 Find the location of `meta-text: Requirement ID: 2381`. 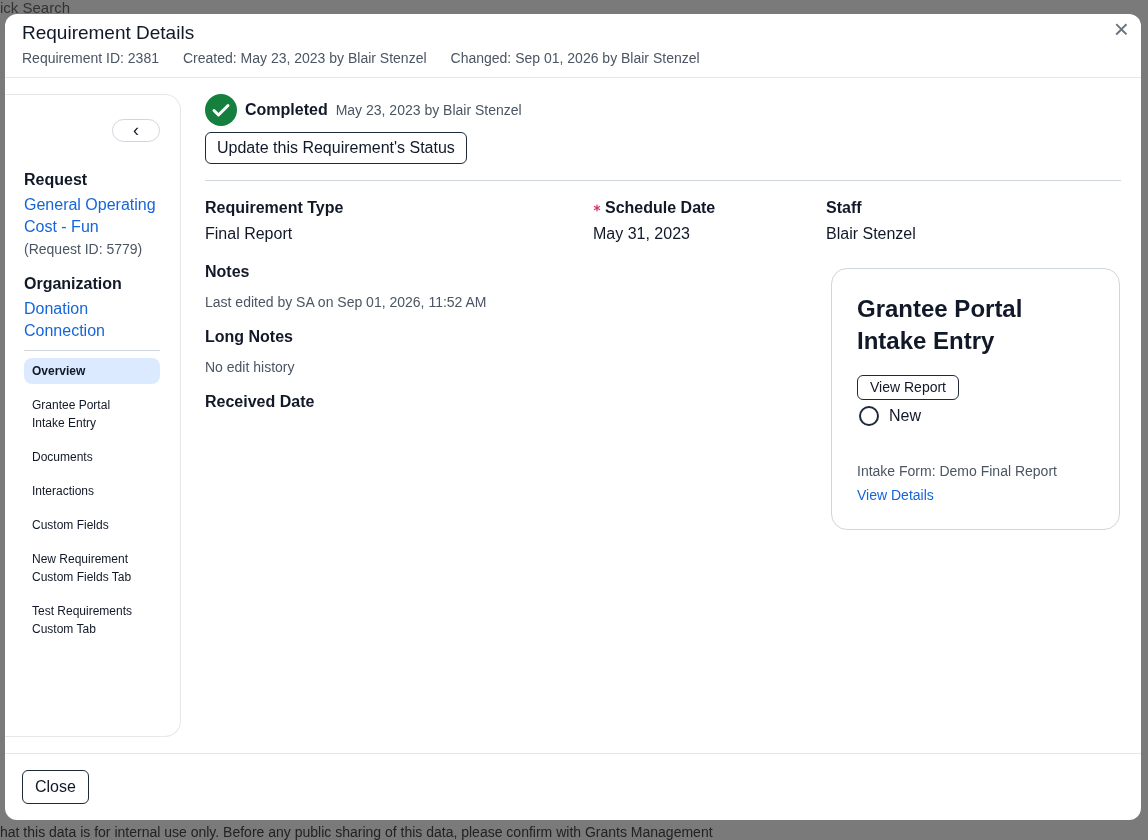

meta-text: Requirement ID: 2381 is located at coordinates (90, 58).